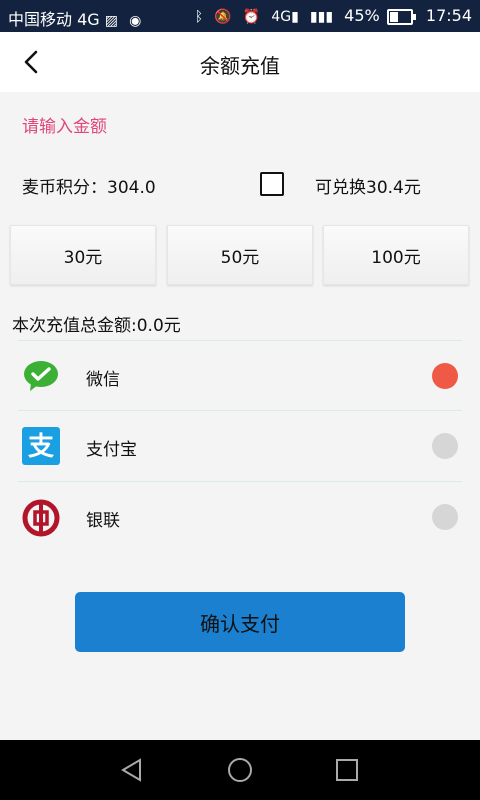 The width and height of the screenshot is (480, 800). I want to click on wechat-icon, so click(41, 376).